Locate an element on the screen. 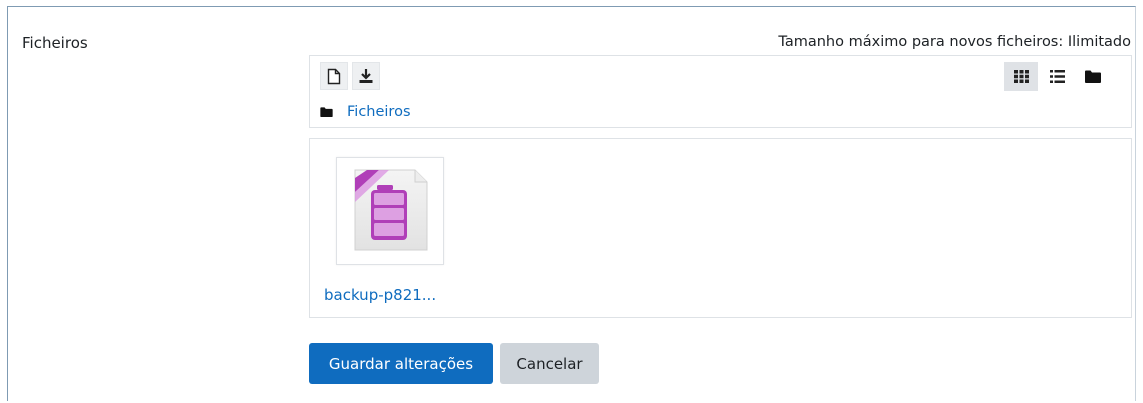  cancel-button: Cancelar is located at coordinates (549, 363).